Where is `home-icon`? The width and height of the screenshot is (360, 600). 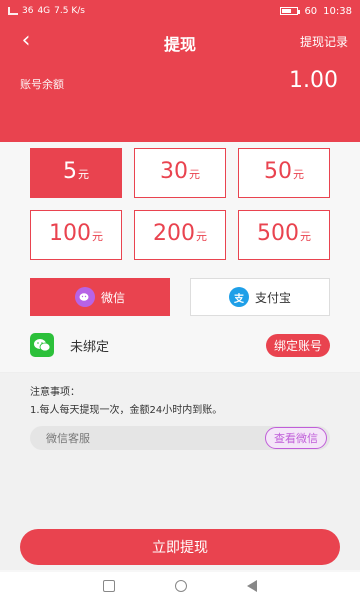 home-icon is located at coordinates (181, 586).